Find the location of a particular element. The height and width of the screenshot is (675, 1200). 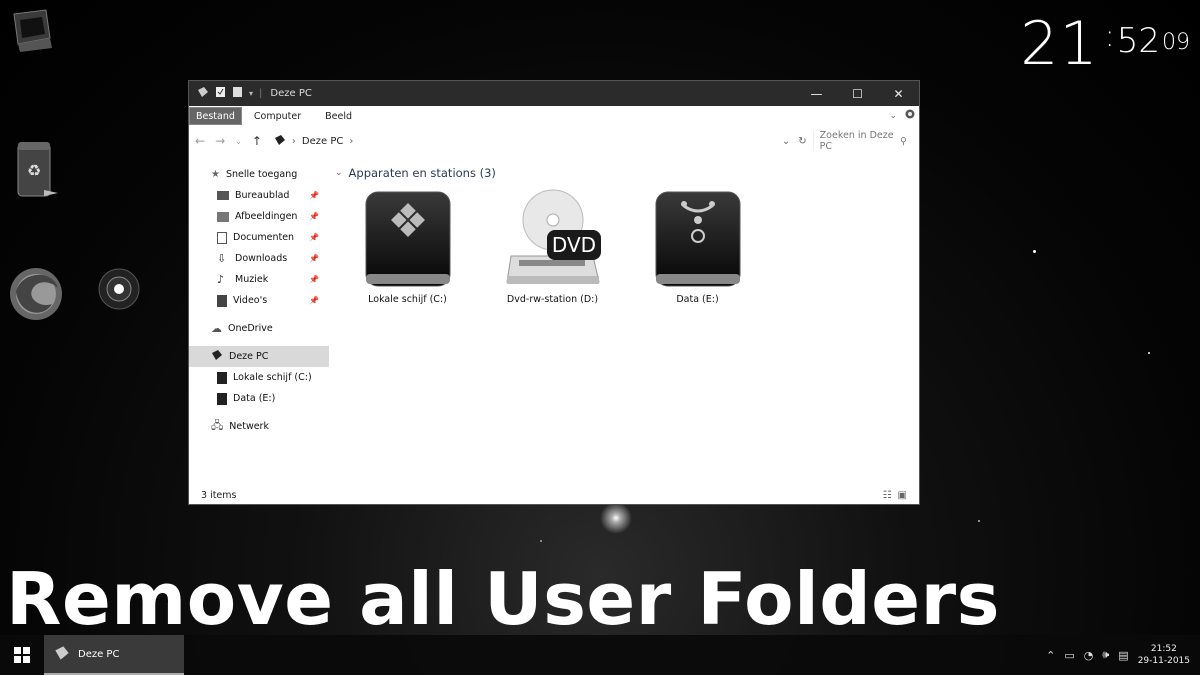

nav-item-pictures: Afbeeldingen 📌 is located at coordinates (259, 216).